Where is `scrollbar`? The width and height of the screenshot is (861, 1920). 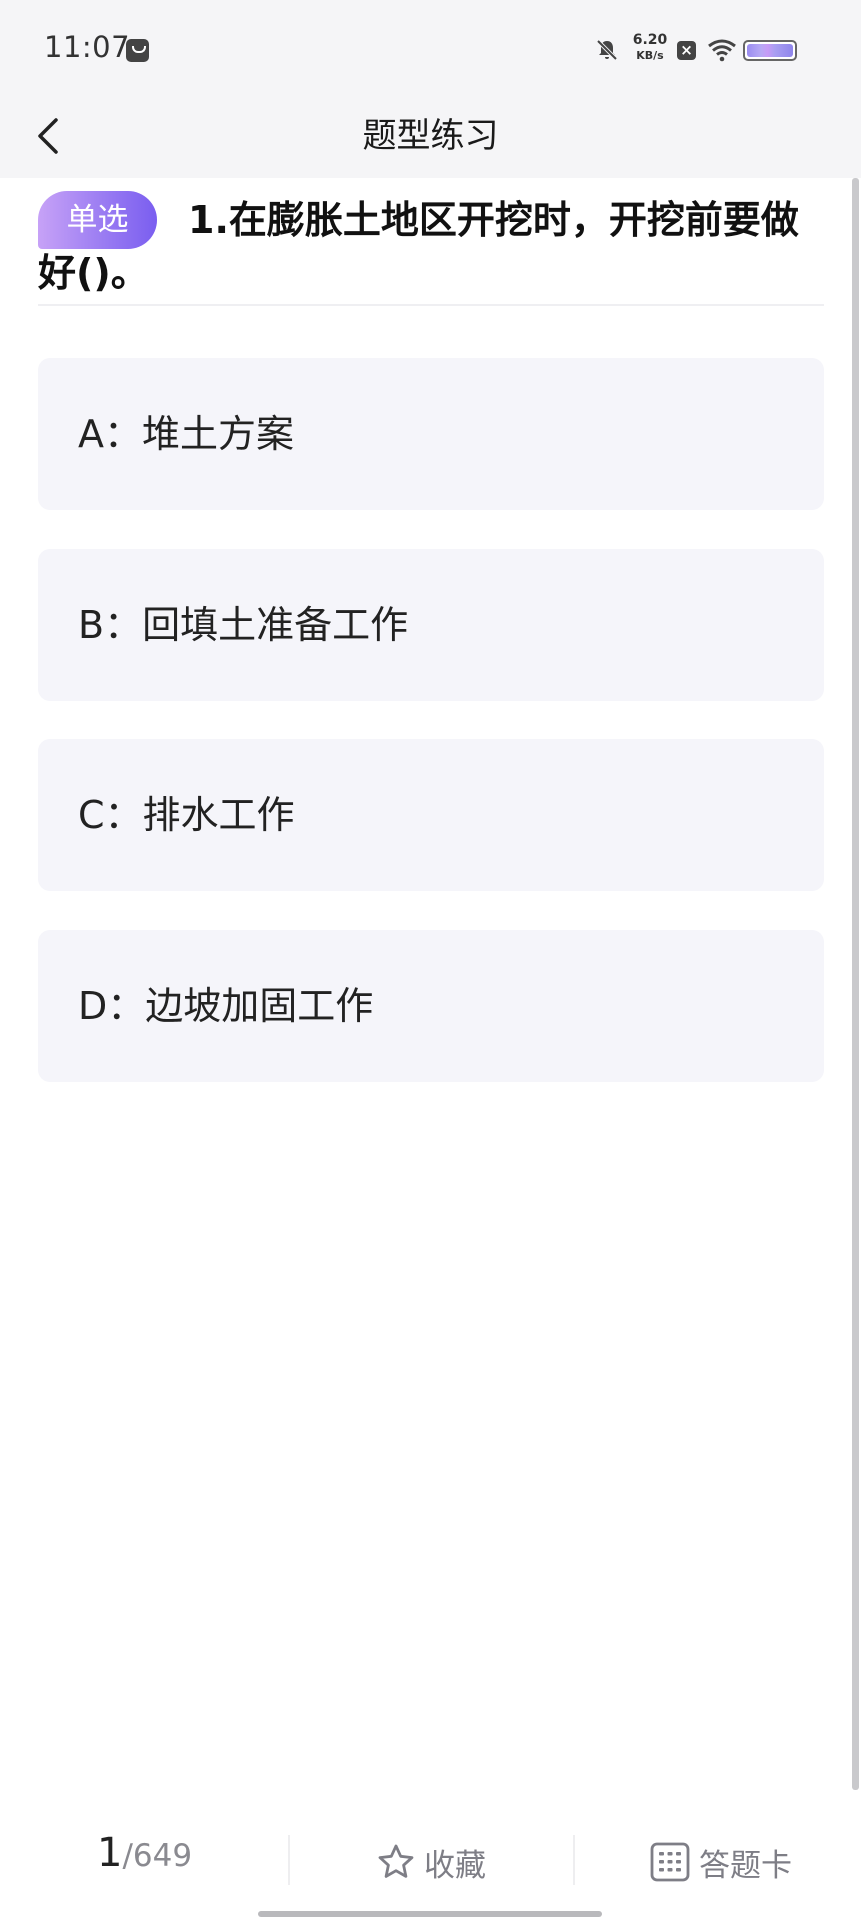 scrollbar is located at coordinates (855, 984).